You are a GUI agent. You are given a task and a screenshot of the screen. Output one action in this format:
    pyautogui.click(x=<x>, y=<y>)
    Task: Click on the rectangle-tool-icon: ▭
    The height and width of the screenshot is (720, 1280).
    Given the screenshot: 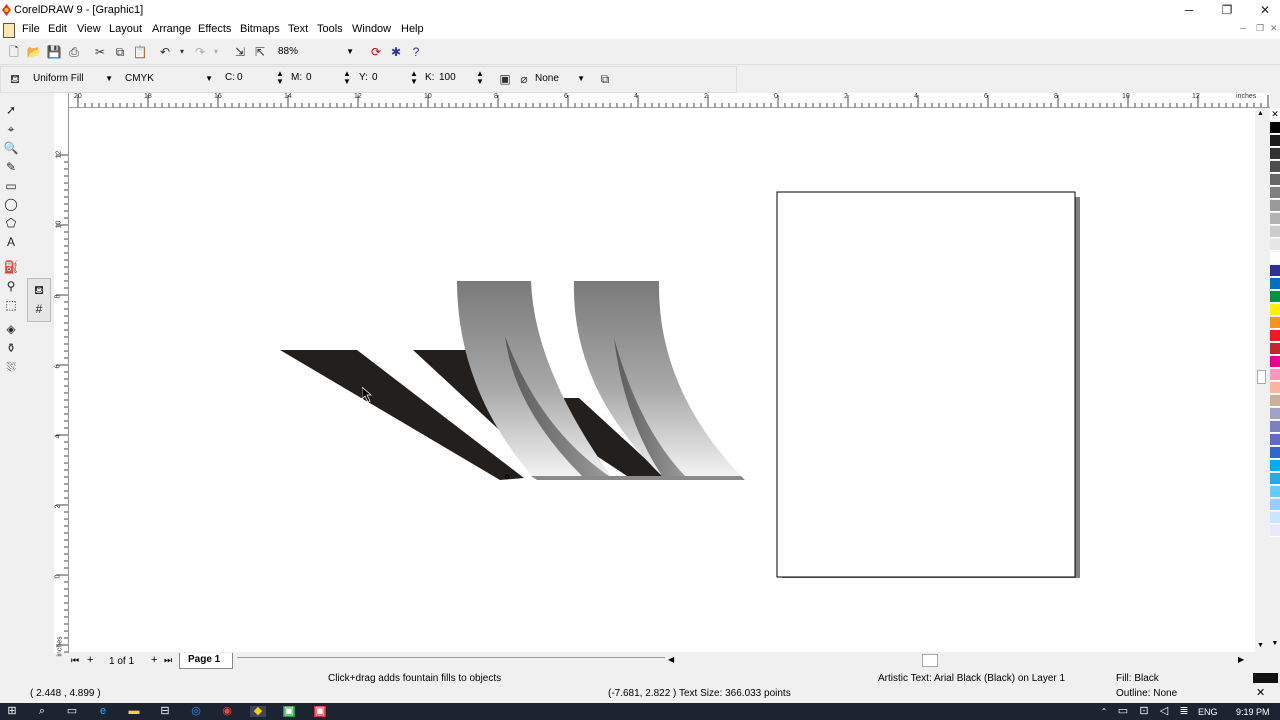 What is the action you would take?
    pyautogui.click(x=11, y=186)
    